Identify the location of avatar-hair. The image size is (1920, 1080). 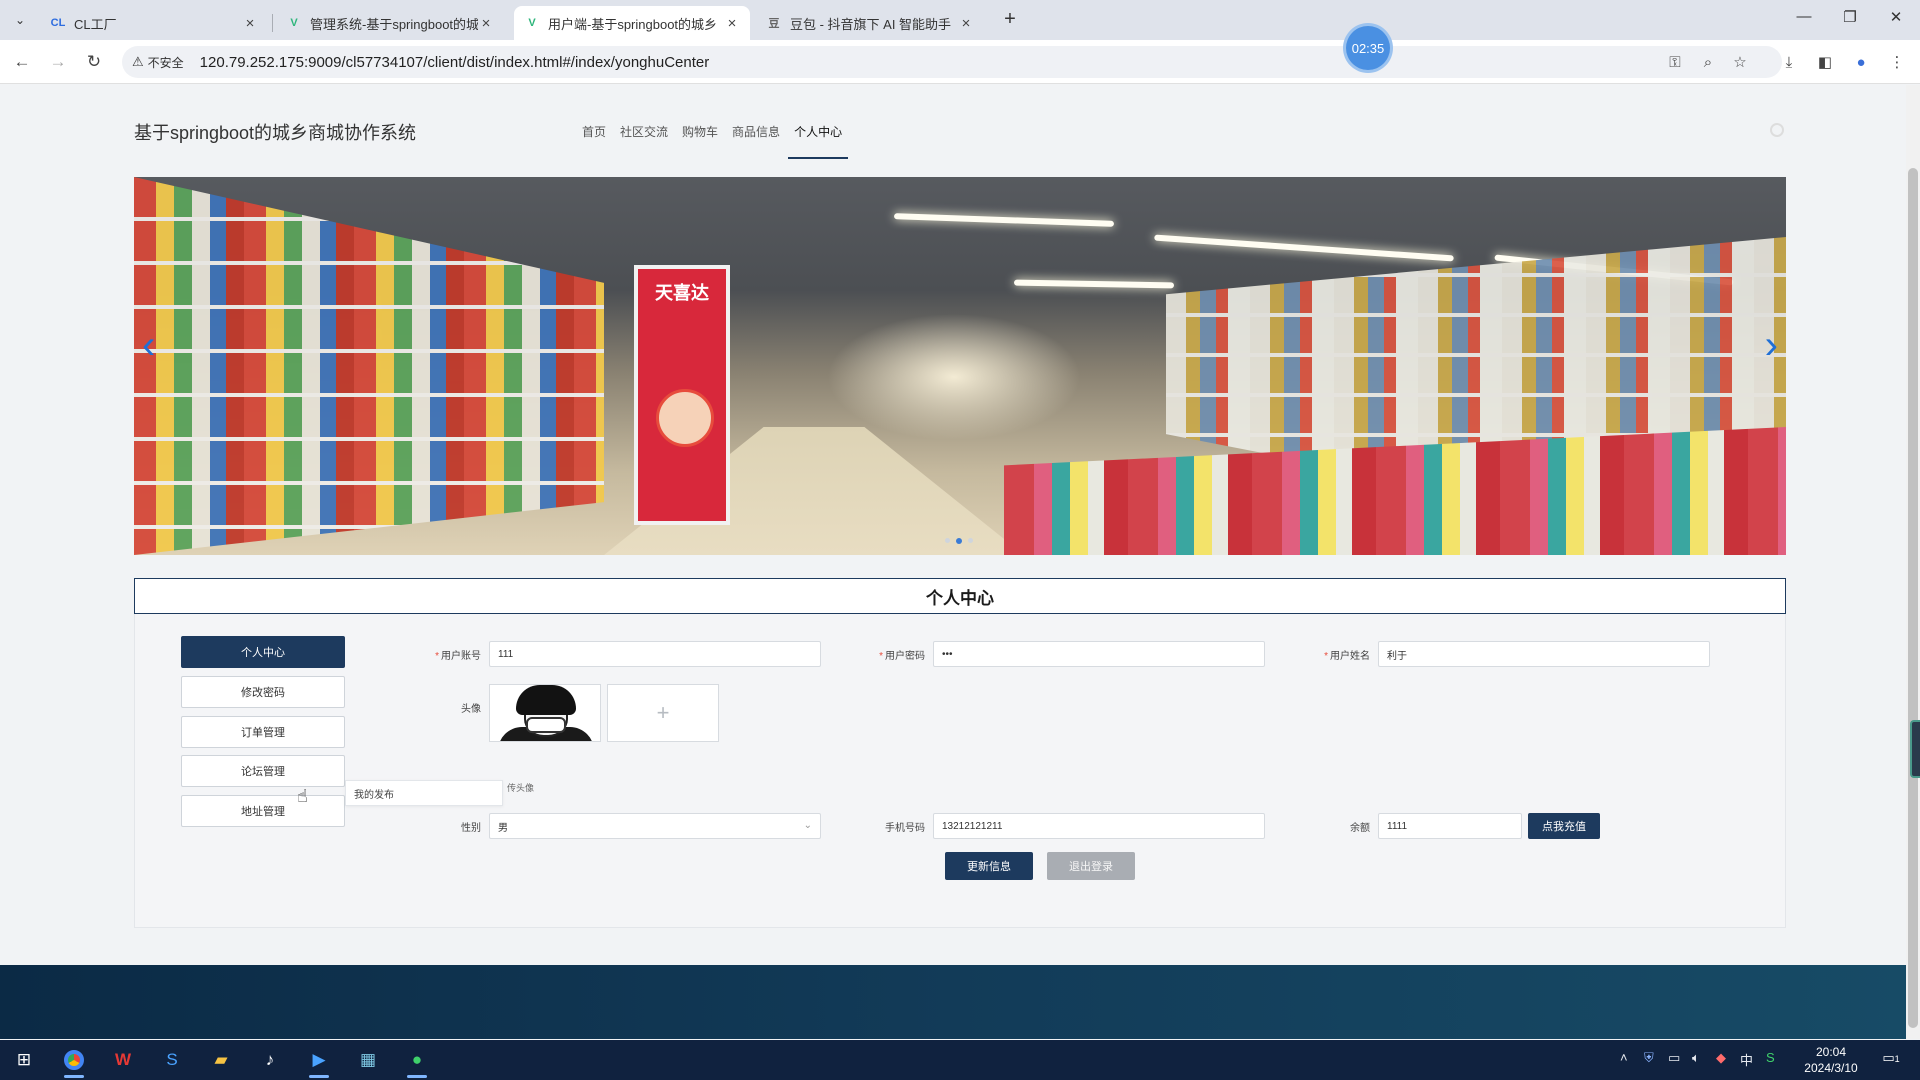
(546, 700).